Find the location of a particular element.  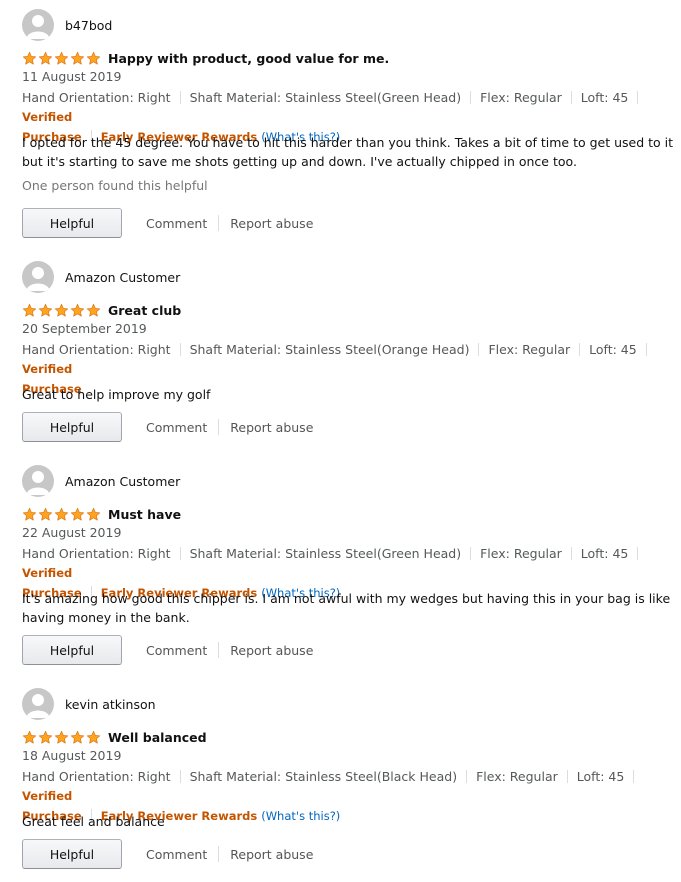

reviewer-profile: kevin atkinson is located at coordinates (89, 704).